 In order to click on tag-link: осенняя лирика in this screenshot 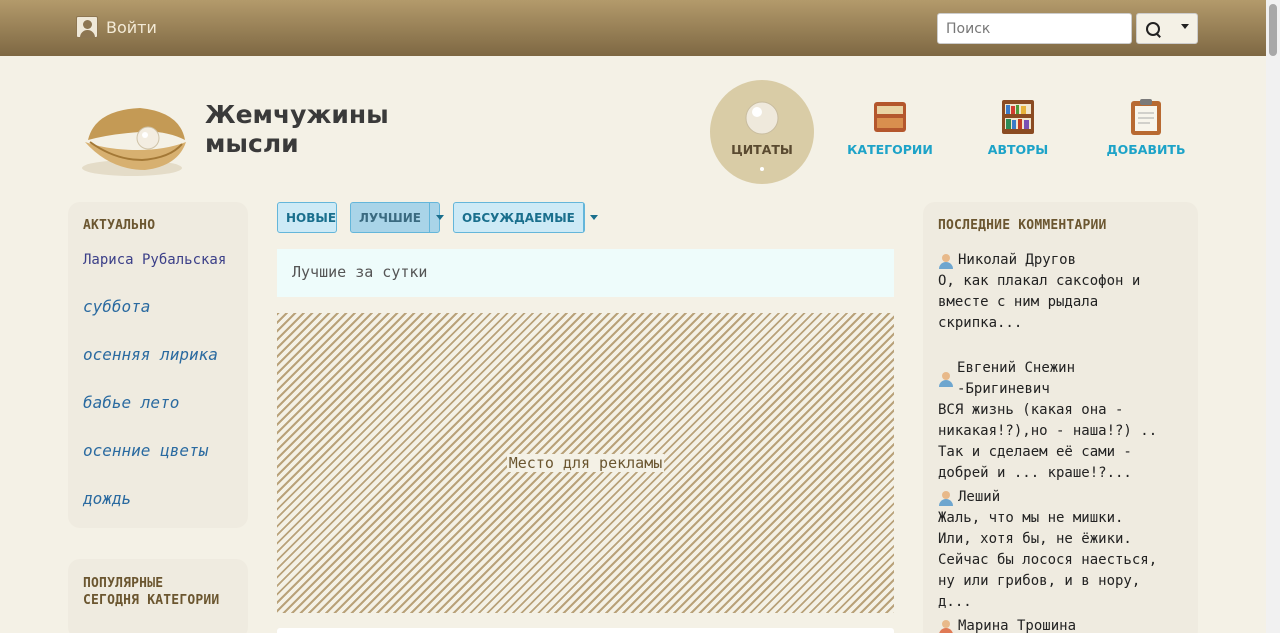, I will do `click(150, 354)`.